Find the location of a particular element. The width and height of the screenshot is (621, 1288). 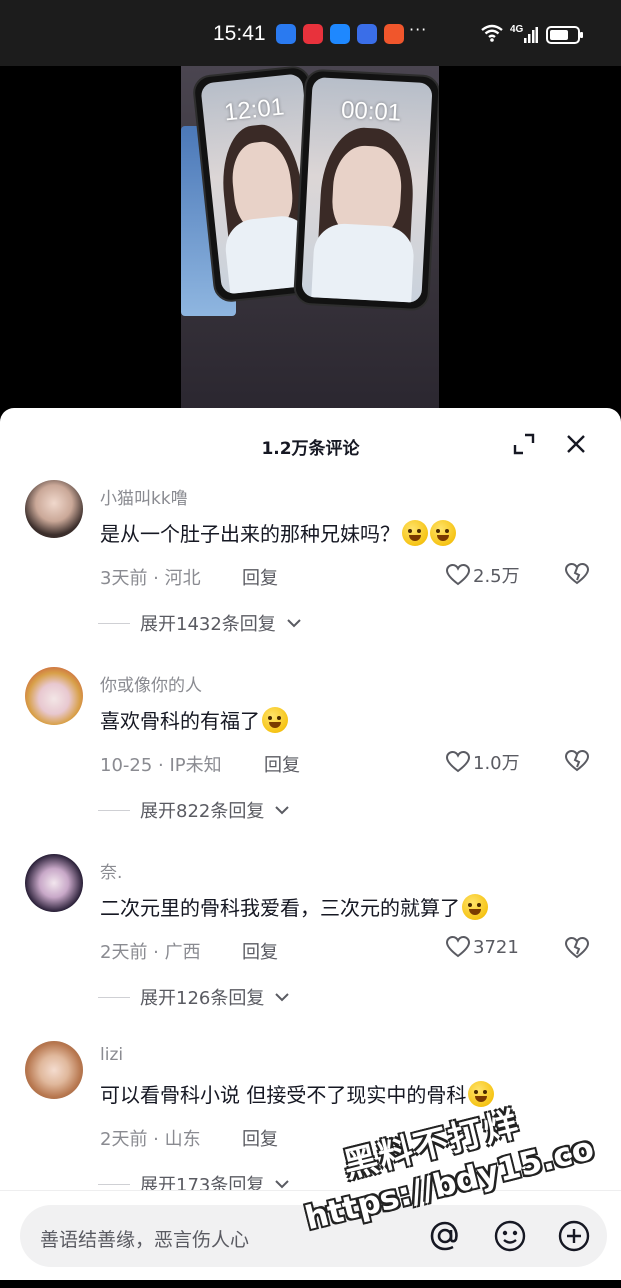

like-button: 1.0万 is located at coordinates (483, 762).